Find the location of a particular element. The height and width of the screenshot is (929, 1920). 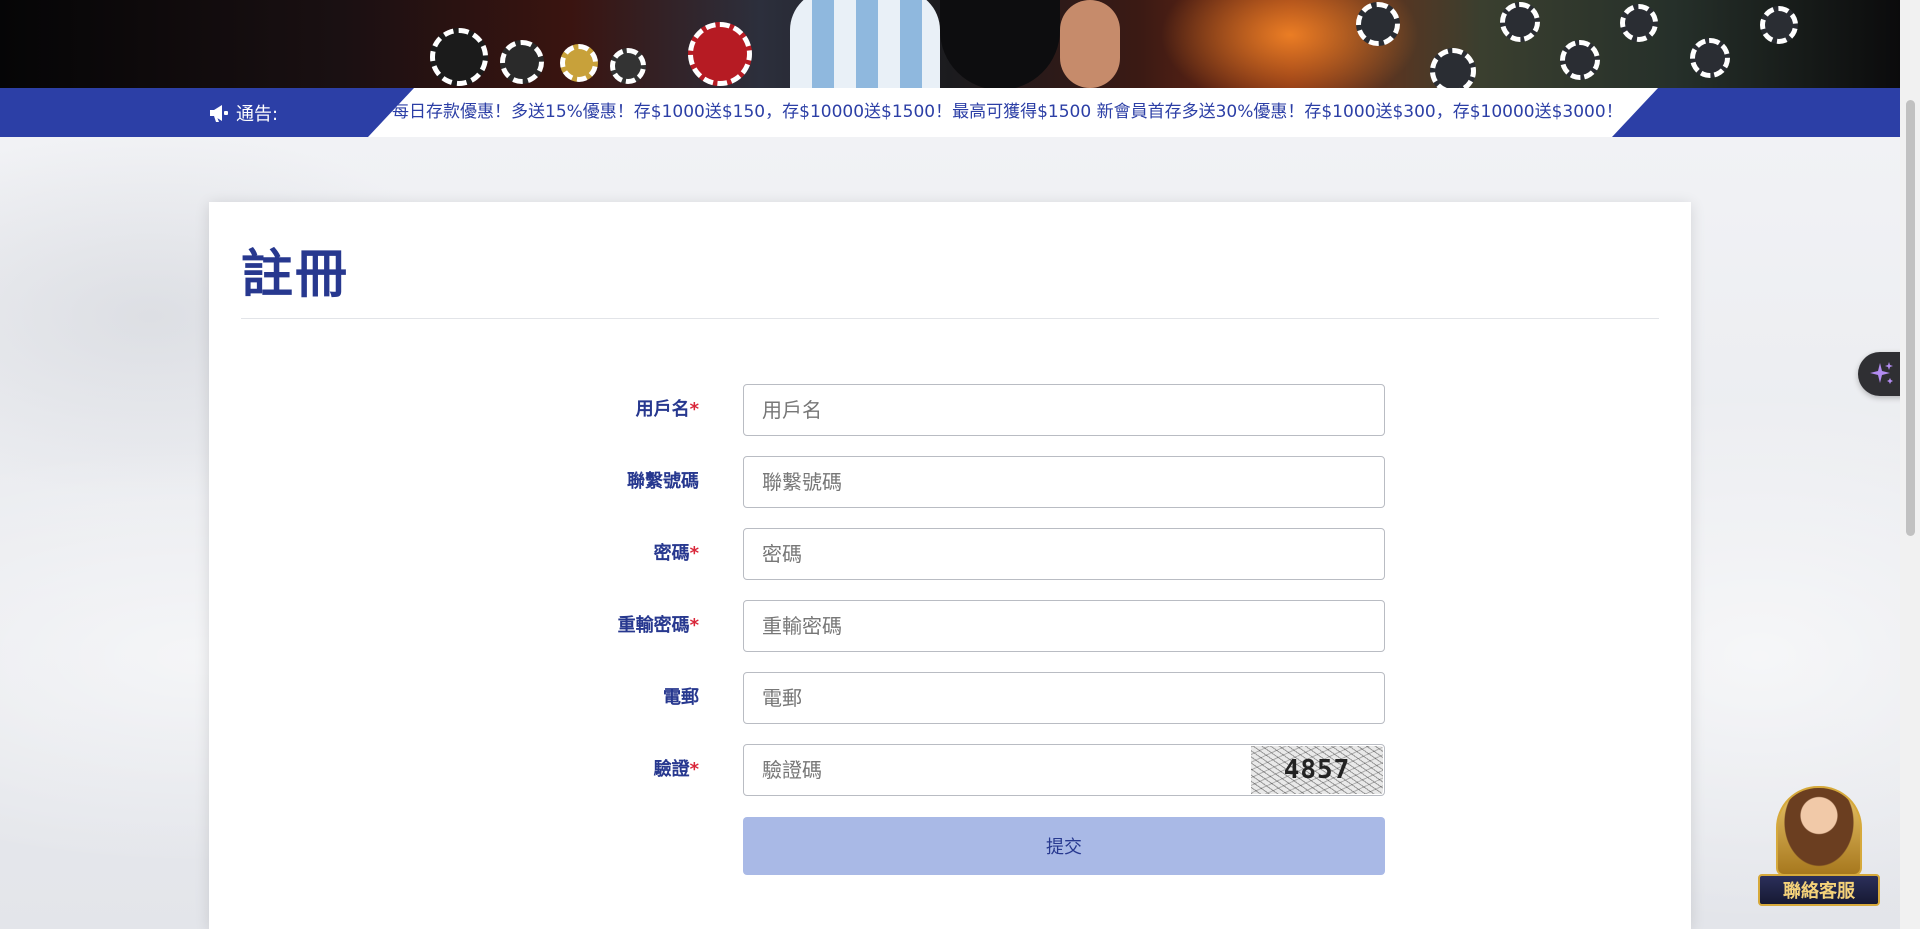

announcement-label: 通告: is located at coordinates (243, 112).